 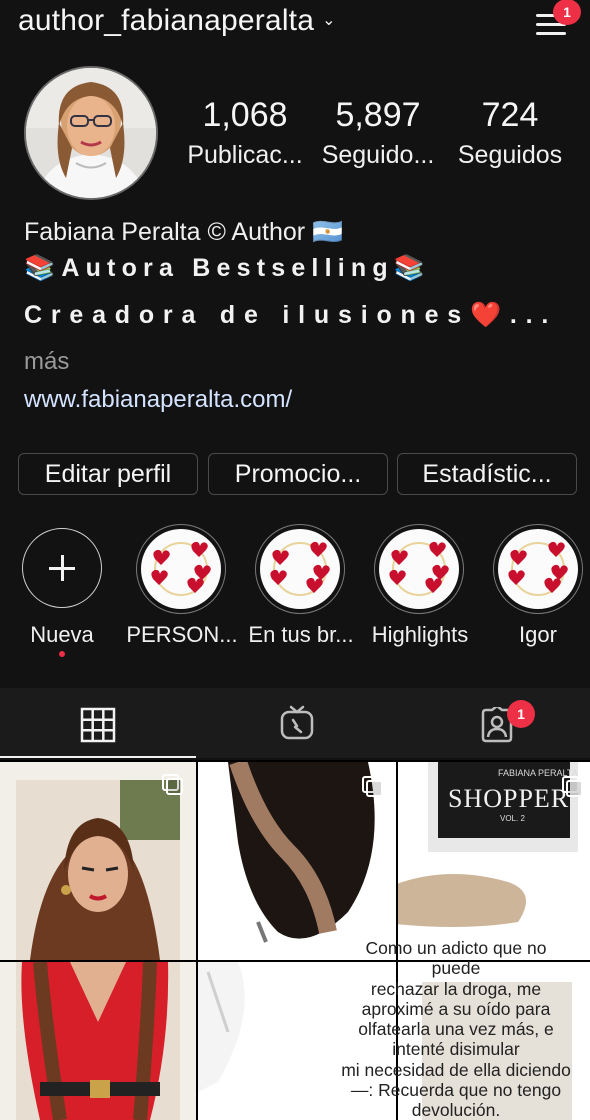 What do you see at coordinates (512, 818) in the screenshot?
I see `shopper-vol-text: VOL. 2` at bounding box center [512, 818].